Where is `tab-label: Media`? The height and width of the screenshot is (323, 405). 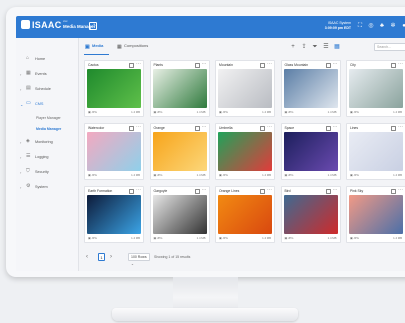
tab-label: Media is located at coordinates (98, 45).